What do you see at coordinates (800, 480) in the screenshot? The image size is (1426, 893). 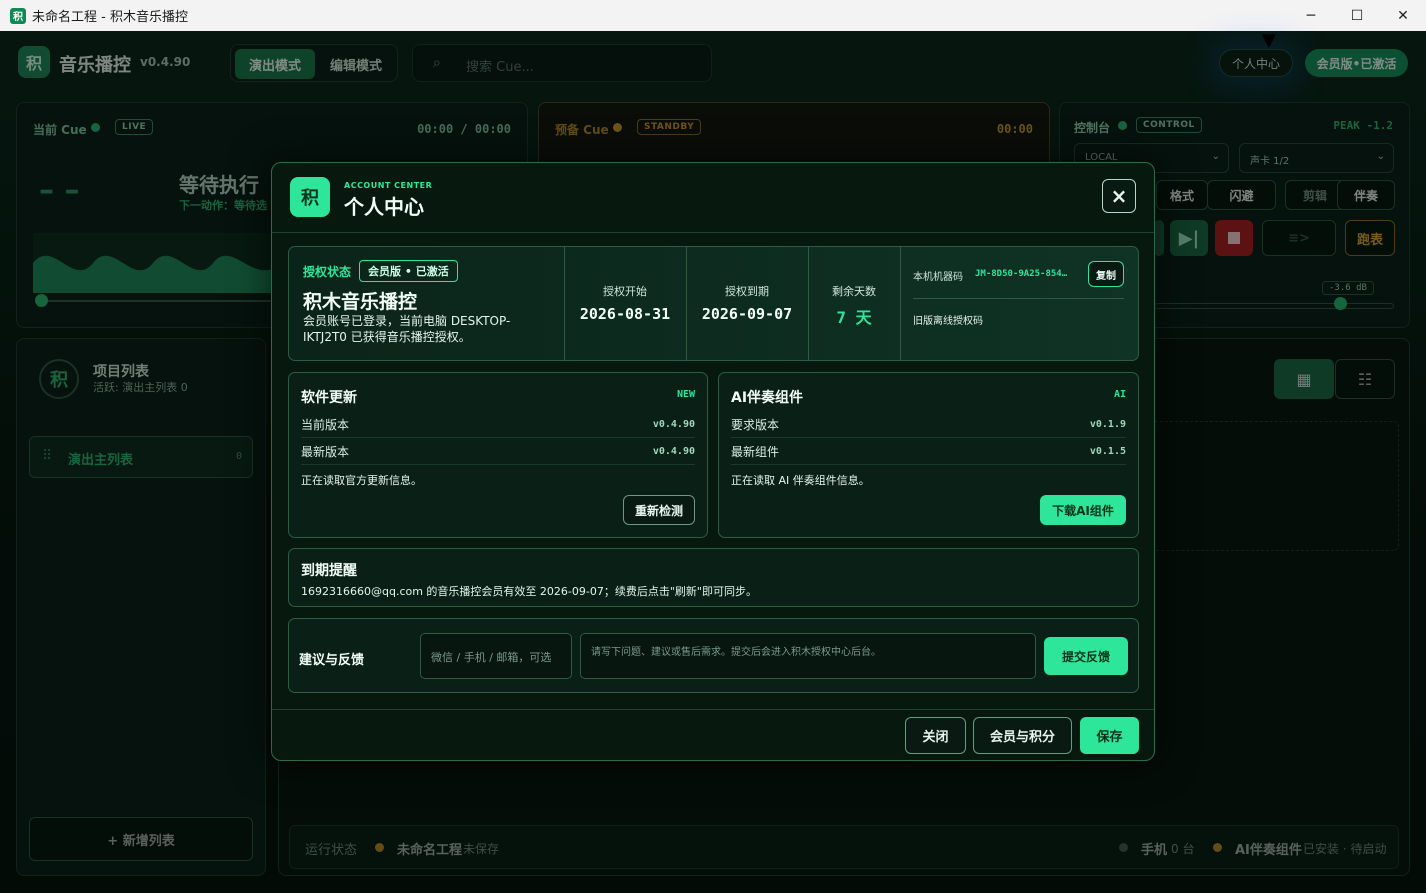 I see `ai-note: 正在读取 AI 伴奏组件信息。` at bounding box center [800, 480].